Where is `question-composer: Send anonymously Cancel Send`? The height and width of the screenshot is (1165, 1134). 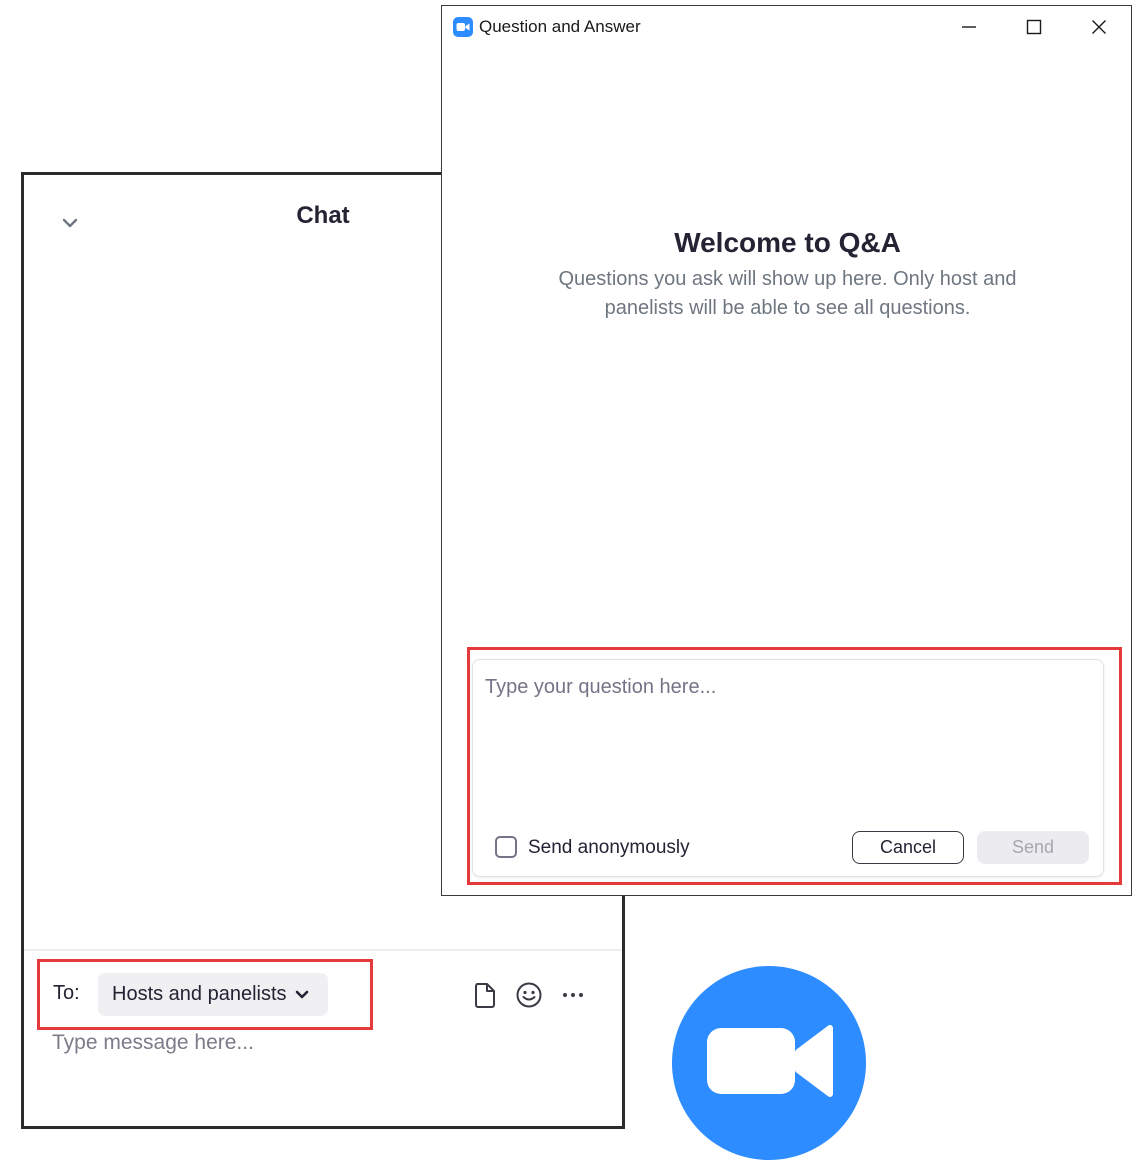 question-composer: Send anonymously Cancel Send is located at coordinates (788, 768).